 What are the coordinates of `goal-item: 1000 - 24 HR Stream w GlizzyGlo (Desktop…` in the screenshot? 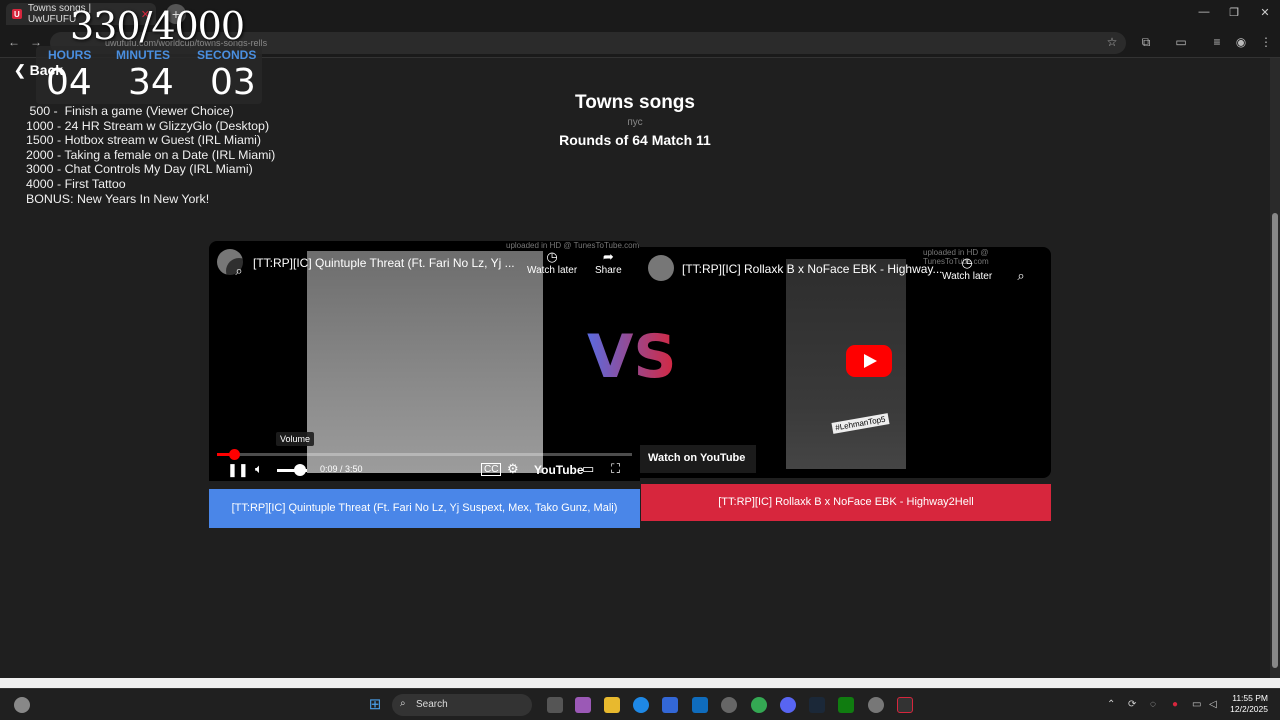 It's located at (148, 125).